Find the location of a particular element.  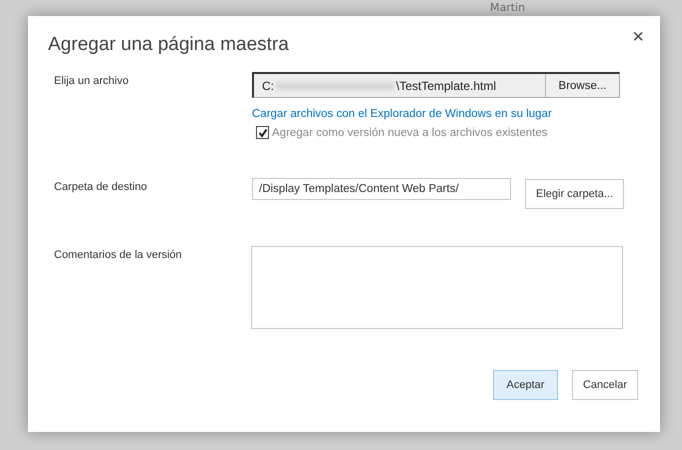

field-label: Carpeta de destino is located at coordinates (100, 187).